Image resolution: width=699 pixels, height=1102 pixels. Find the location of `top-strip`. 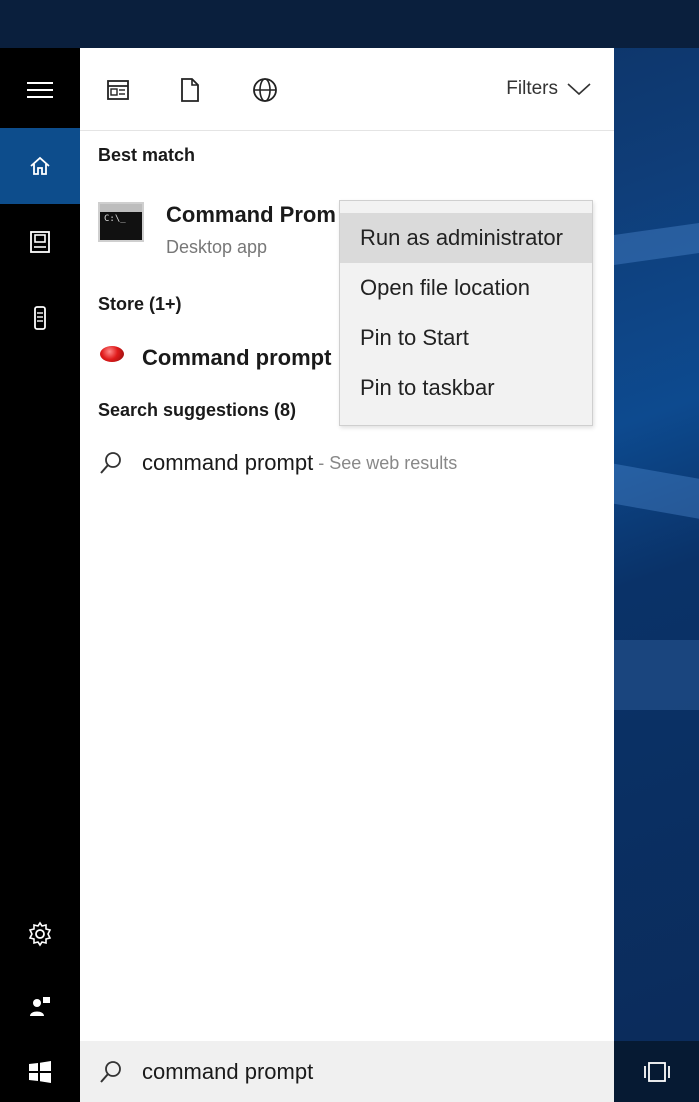

top-strip is located at coordinates (349, 24).